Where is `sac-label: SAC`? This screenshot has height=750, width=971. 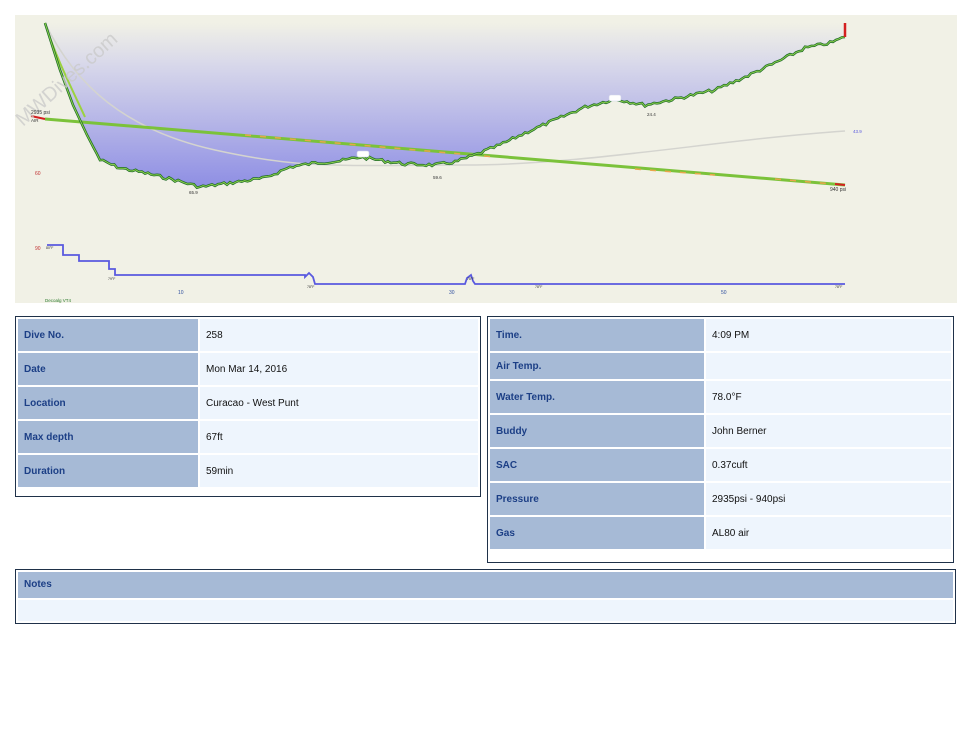
sac-label: SAC is located at coordinates (597, 465).